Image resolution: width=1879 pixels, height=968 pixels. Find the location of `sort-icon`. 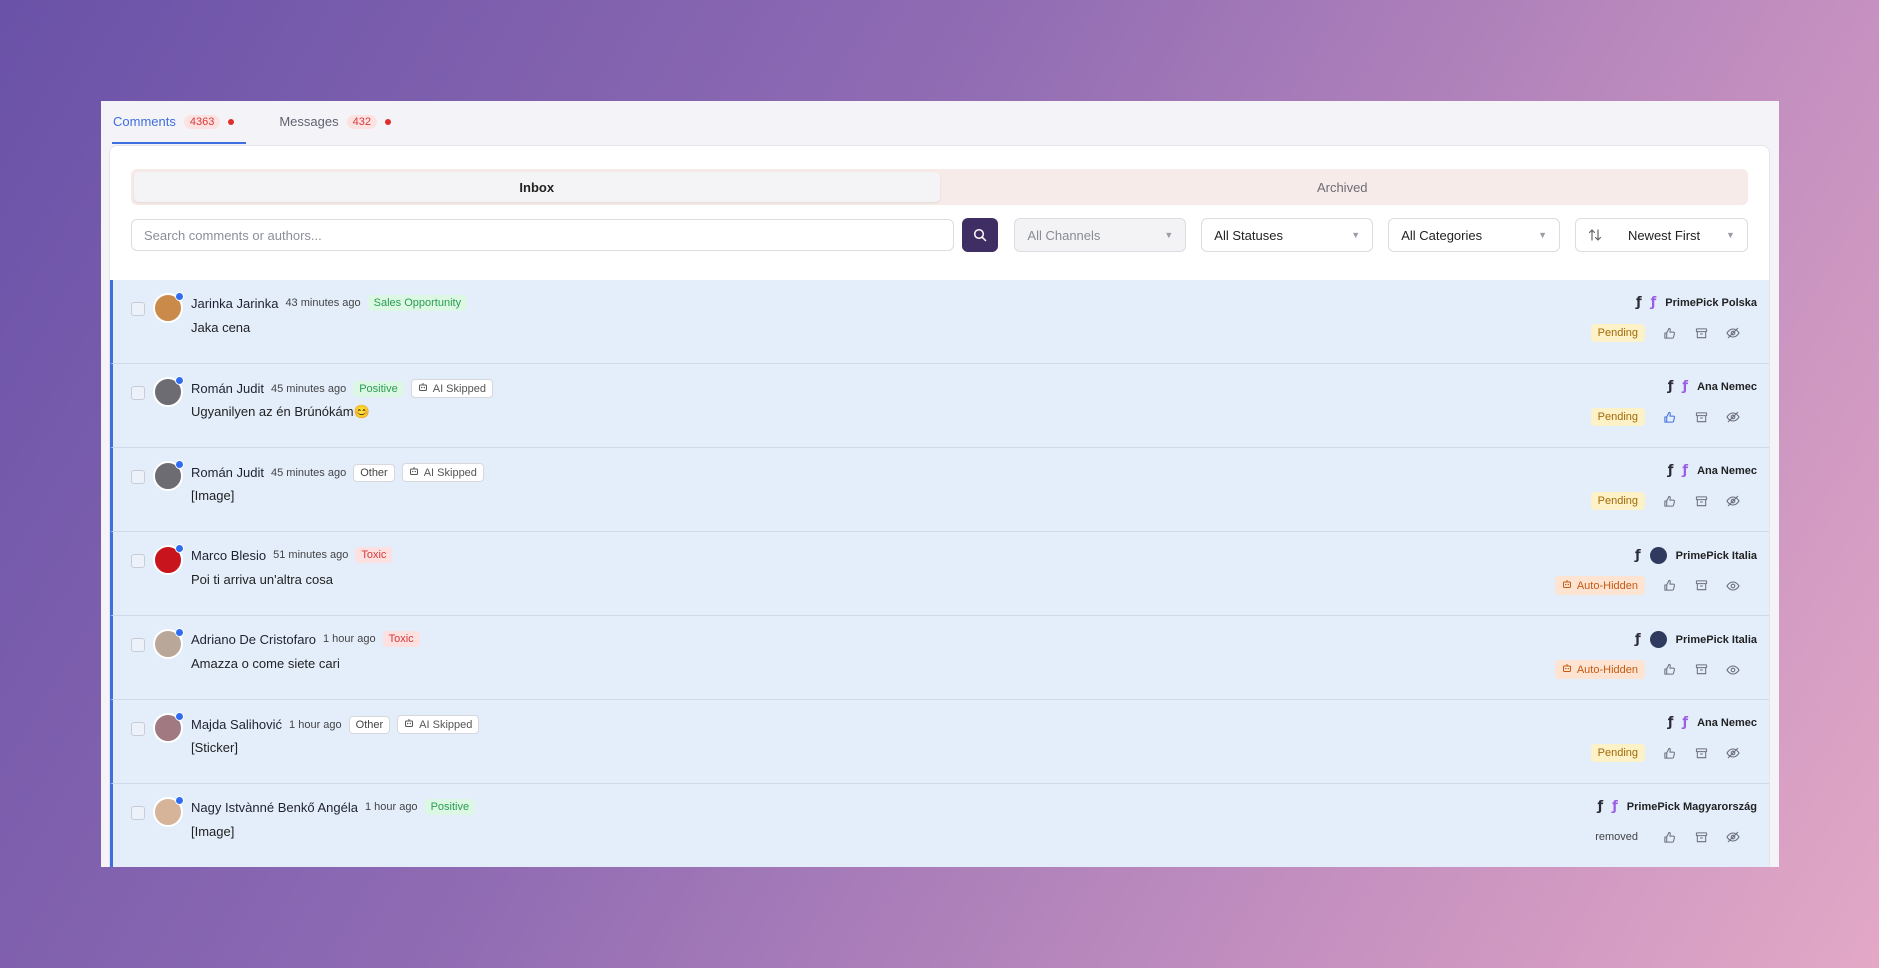

sort-icon is located at coordinates (1595, 235).